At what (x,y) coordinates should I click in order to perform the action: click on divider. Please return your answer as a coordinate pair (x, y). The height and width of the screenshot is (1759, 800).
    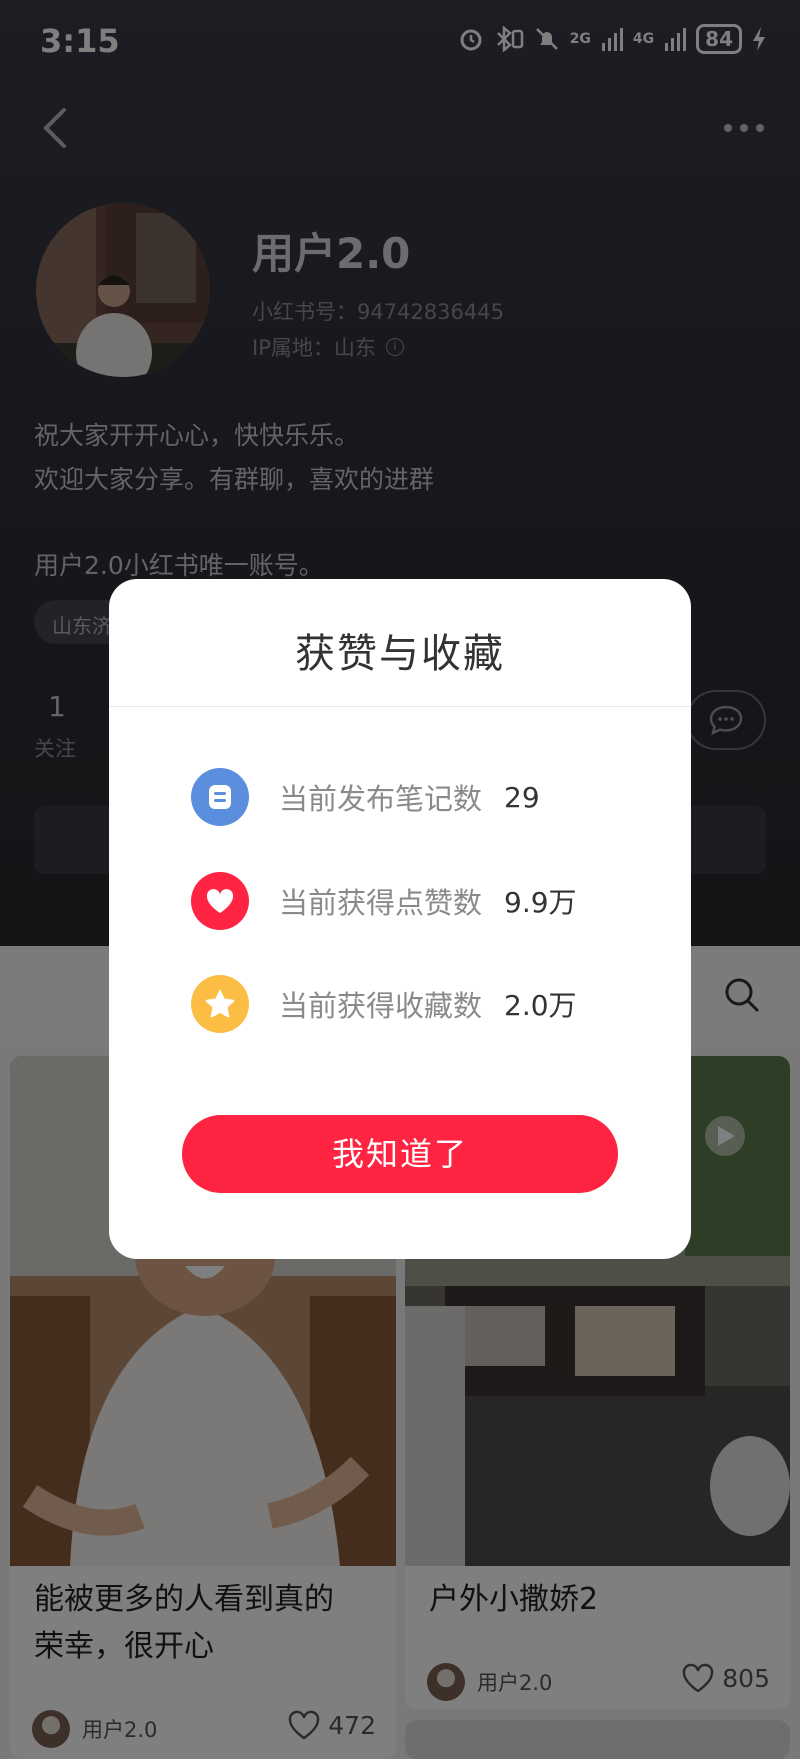
    Looking at the image, I should click on (400, 706).